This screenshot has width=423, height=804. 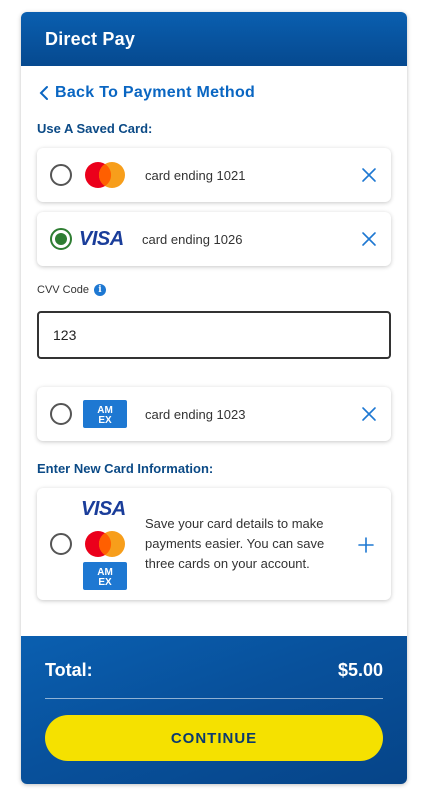 I want to click on saved-card-1021: card ending 1021, so click(x=214, y=175).